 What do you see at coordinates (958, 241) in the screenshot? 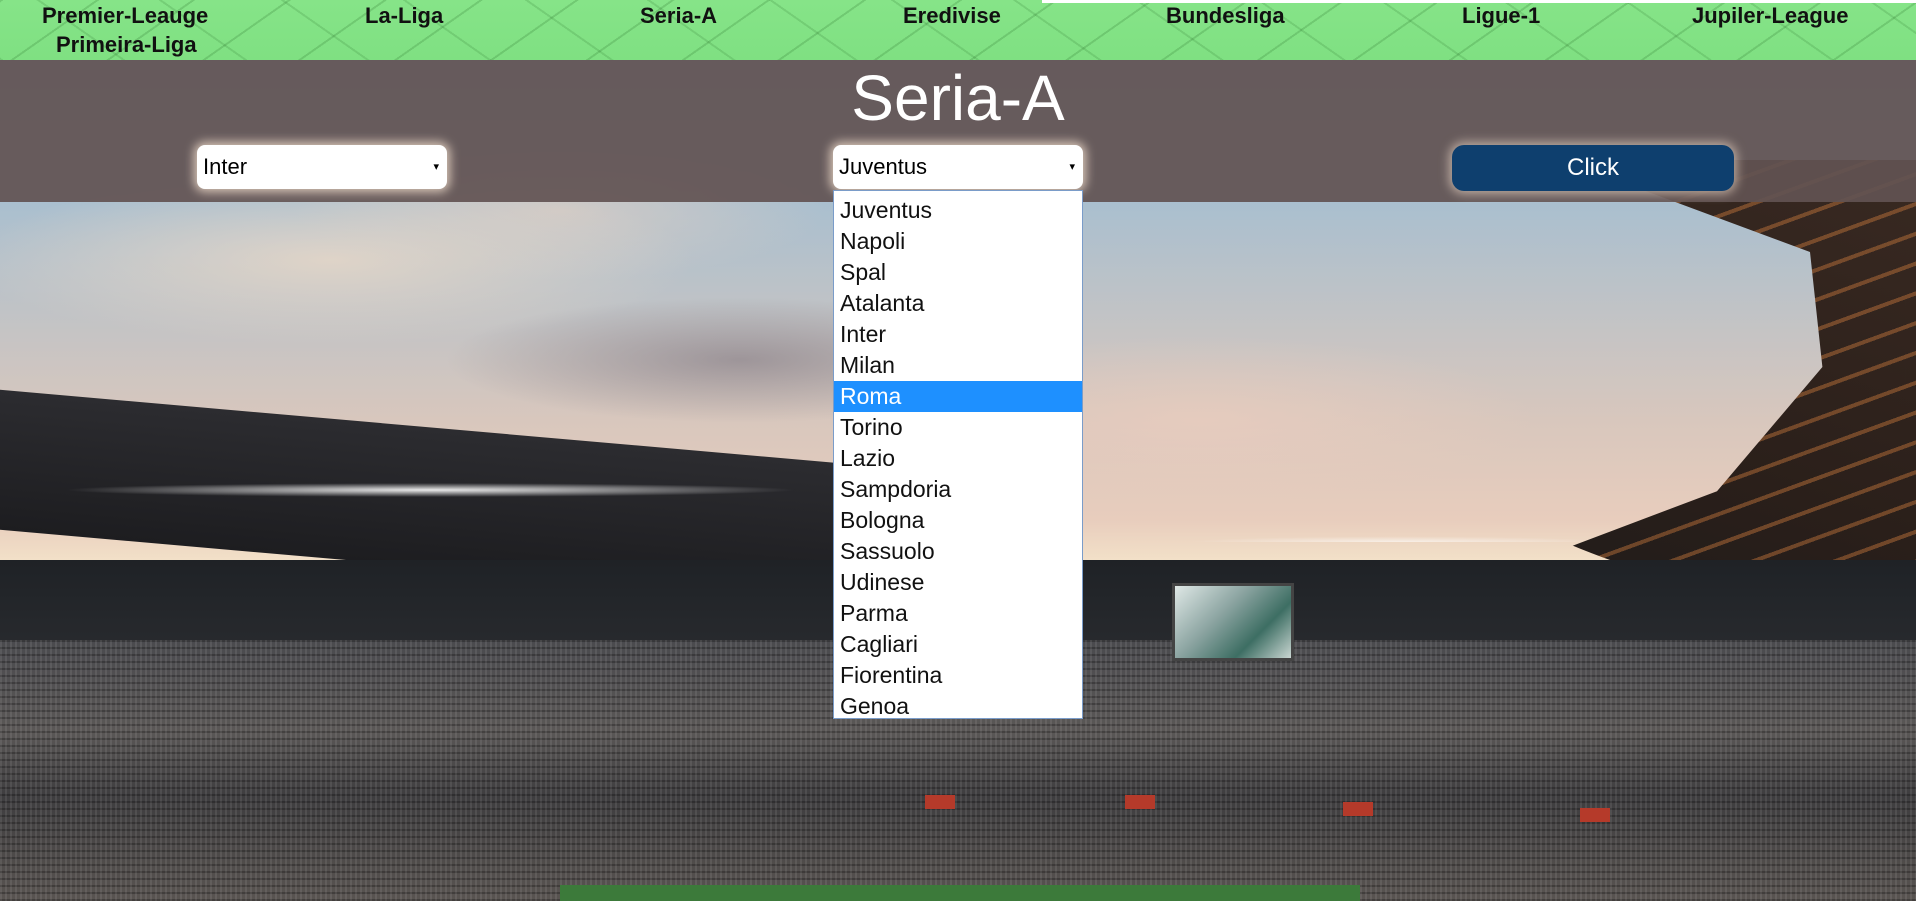
I see `dropdown-option: Napoli` at bounding box center [958, 241].